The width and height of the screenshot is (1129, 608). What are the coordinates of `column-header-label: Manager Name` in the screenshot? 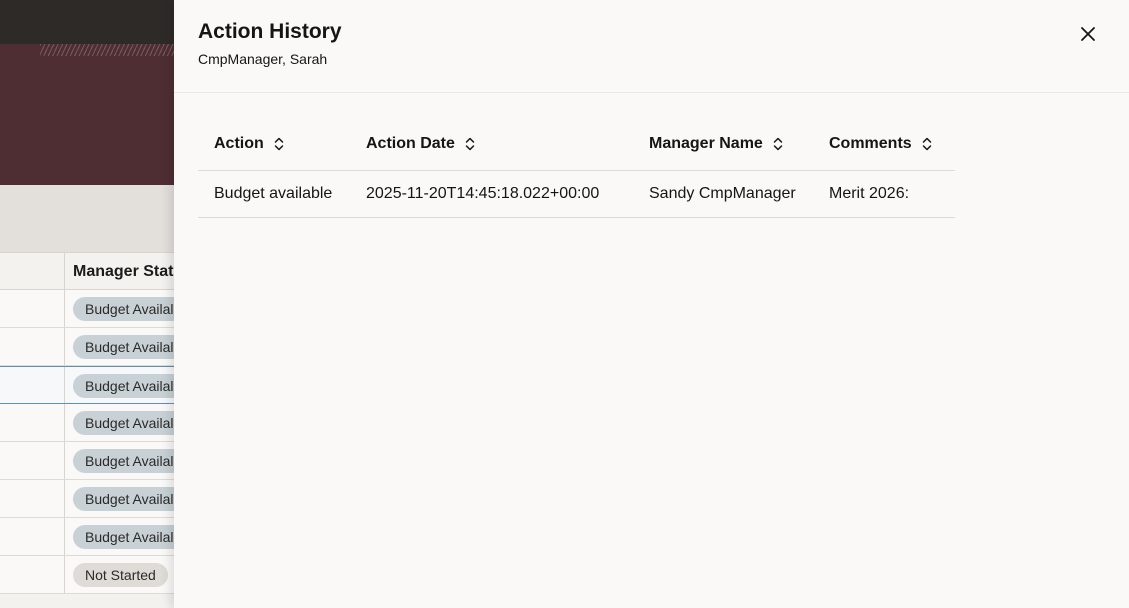 It's located at (706, 143).